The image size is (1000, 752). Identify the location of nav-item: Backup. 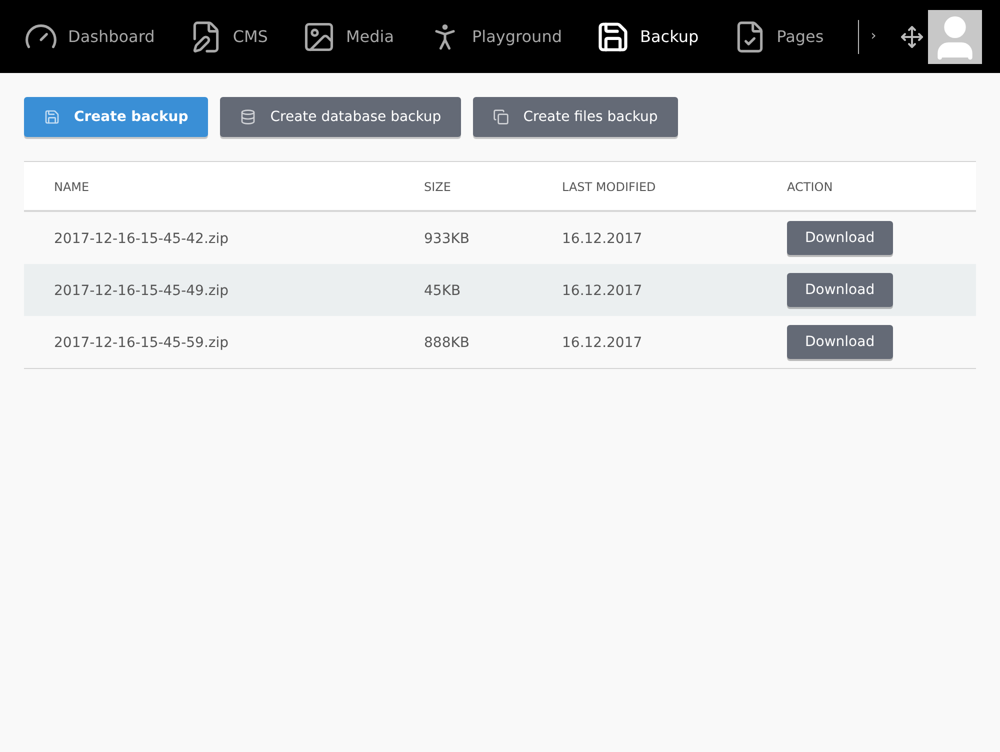
(647, 37).